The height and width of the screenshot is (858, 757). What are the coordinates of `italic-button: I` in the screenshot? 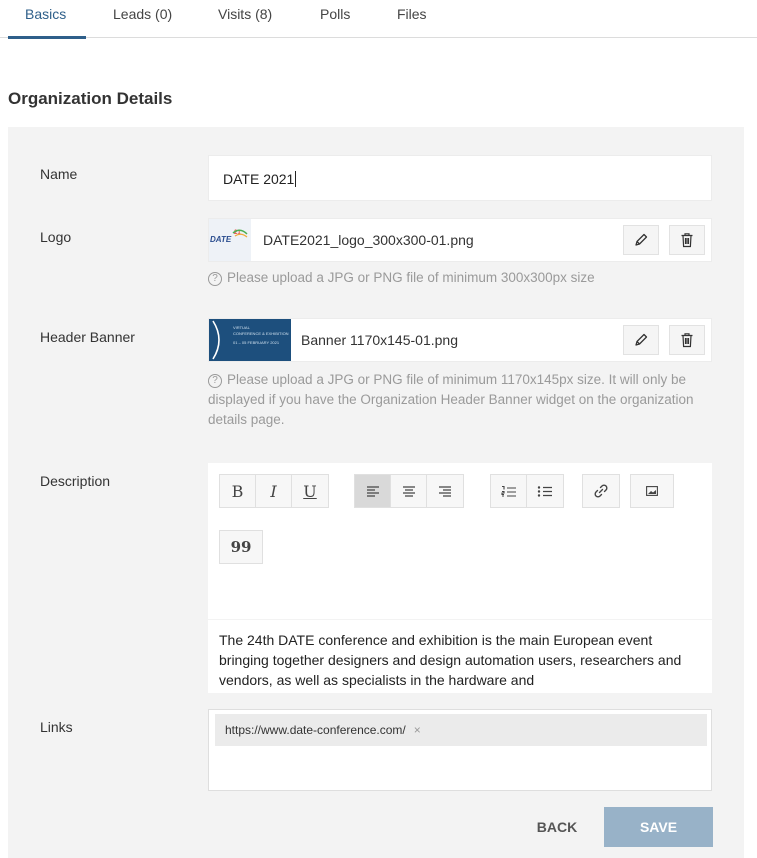 It's located at (274, 491).